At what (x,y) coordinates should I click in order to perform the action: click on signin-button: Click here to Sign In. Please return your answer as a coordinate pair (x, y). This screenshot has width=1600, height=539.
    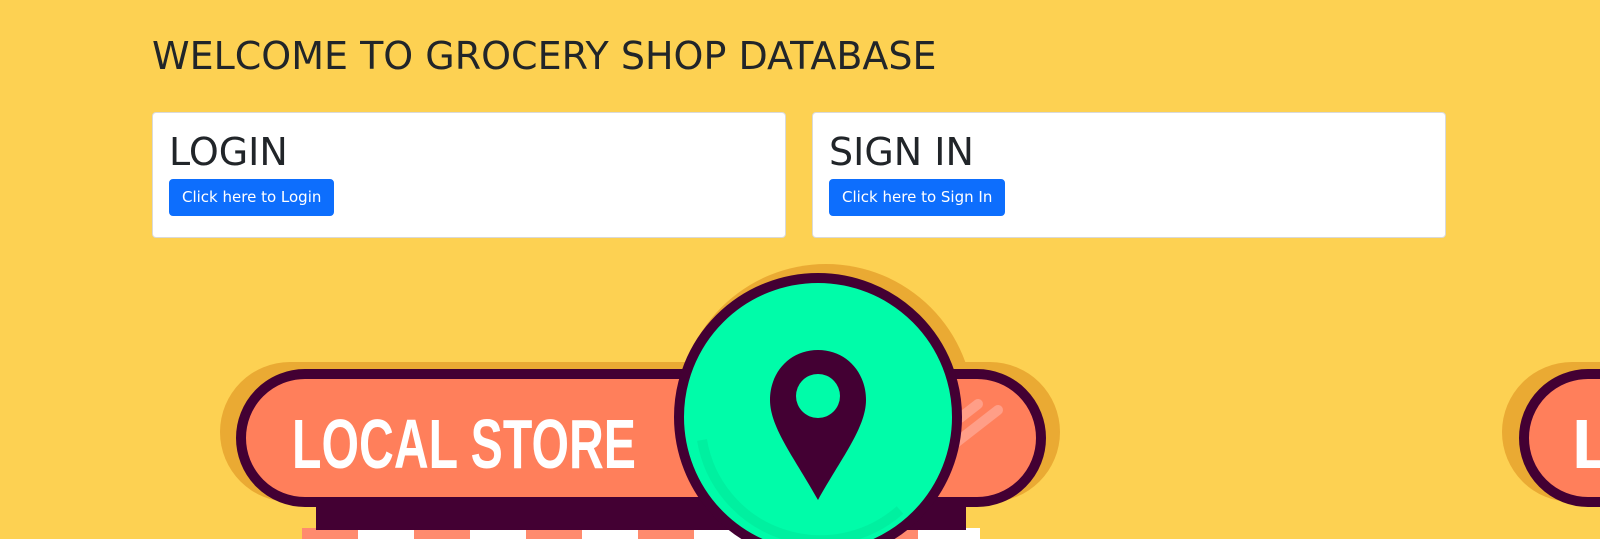
    Looking at the image, I should click on (917, 197).